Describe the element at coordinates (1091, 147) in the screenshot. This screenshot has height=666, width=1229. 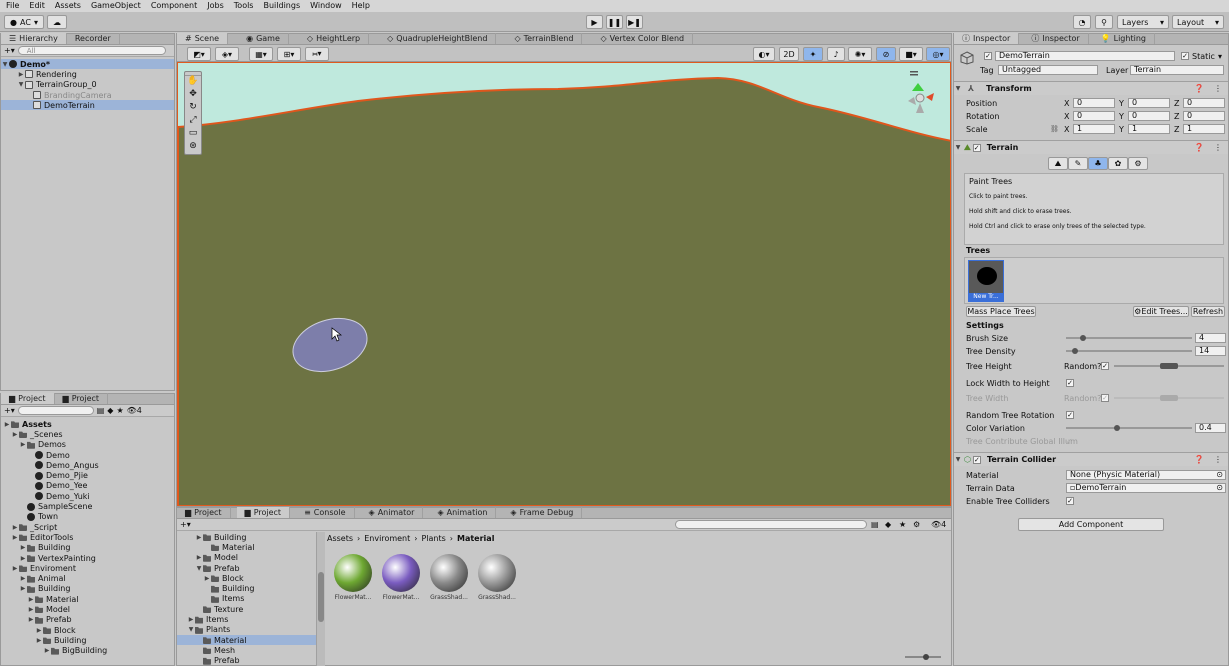
I see `terrain-header: ▼ ⛰ ✓ Terrain ❓ ⋮` at that location.